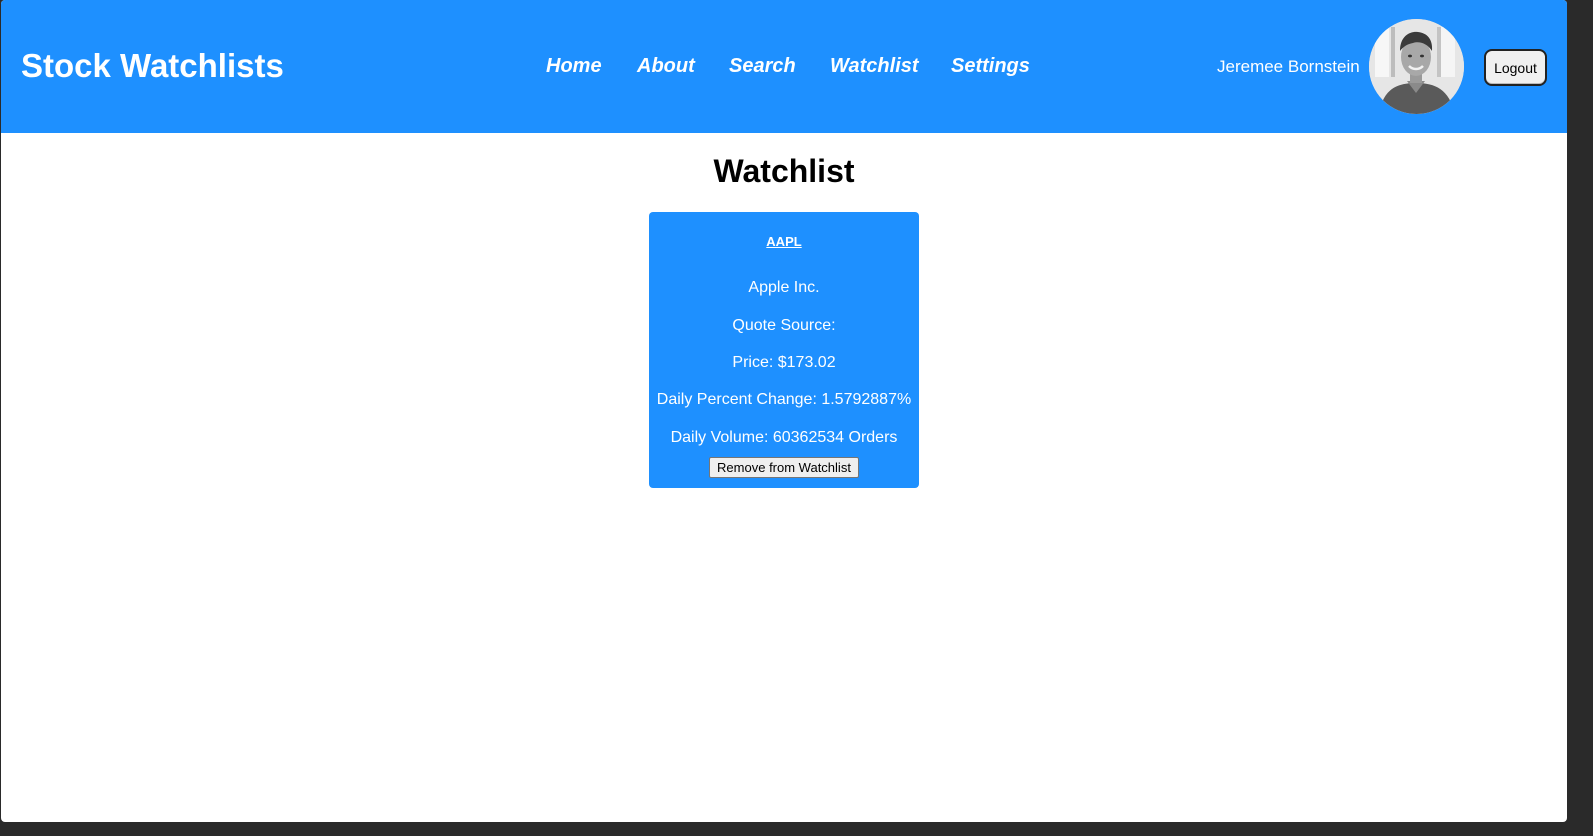  I want to click on remove-from-watchlist-button: Remove from Watchlist, so click(784, 467).